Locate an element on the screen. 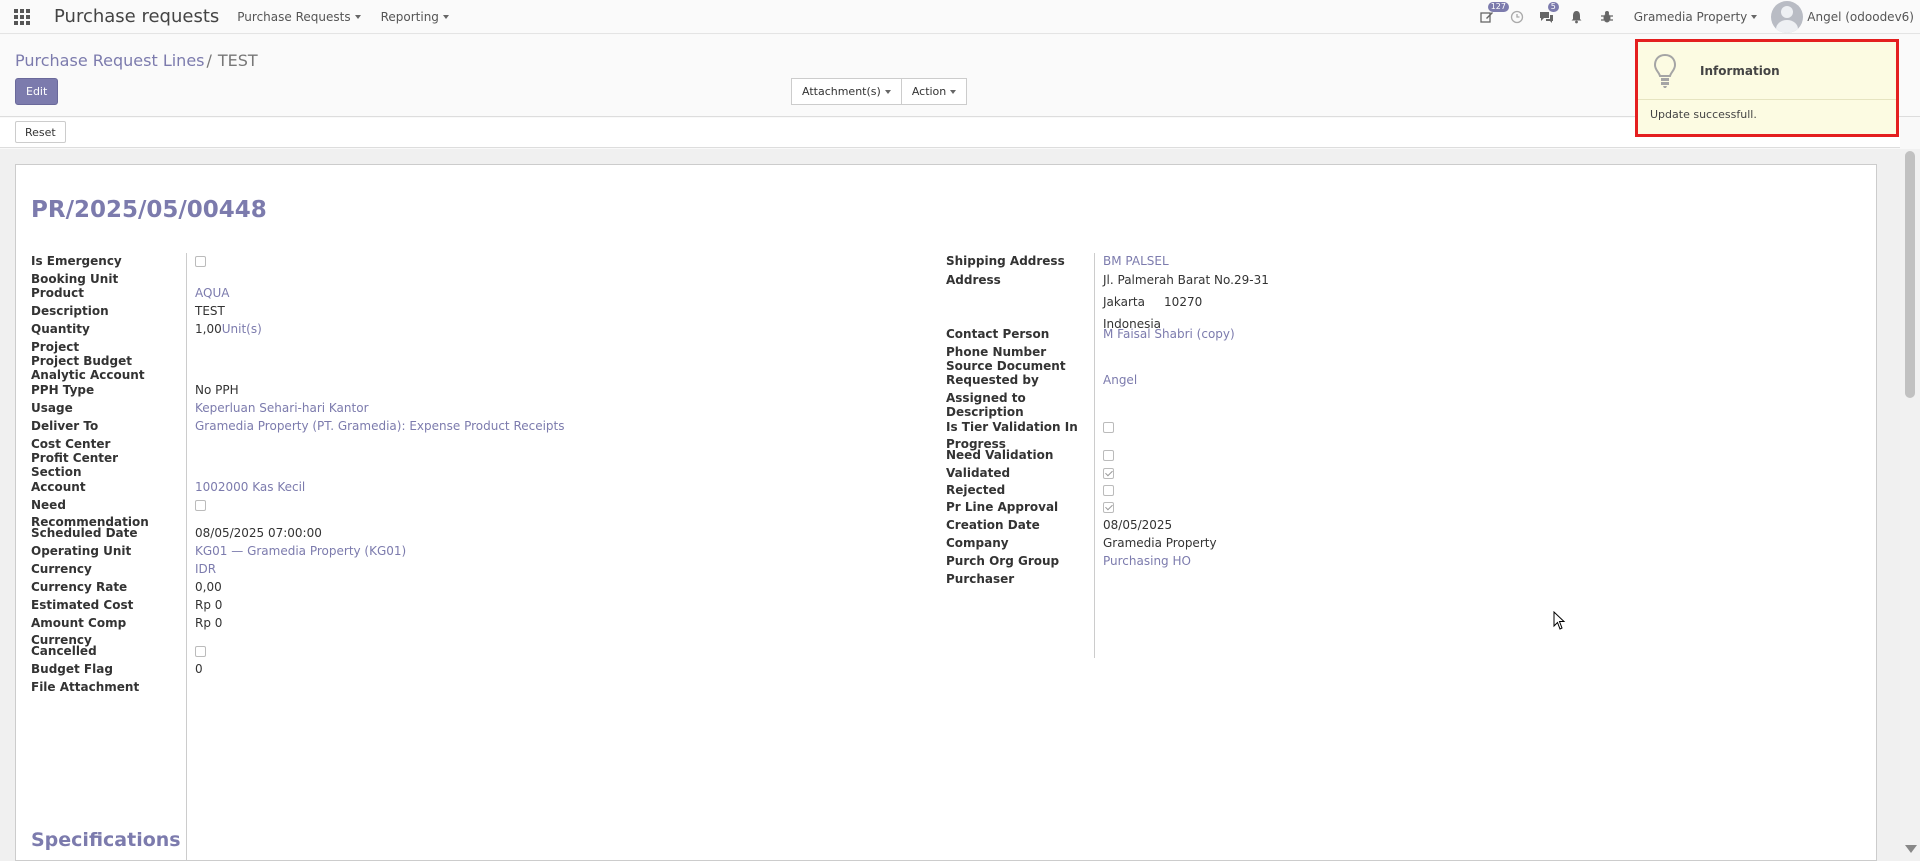 The width and height of the screenshot is (1920, 861). record-title: PR/2025/05/00448 is located at coordinates (149, 210).